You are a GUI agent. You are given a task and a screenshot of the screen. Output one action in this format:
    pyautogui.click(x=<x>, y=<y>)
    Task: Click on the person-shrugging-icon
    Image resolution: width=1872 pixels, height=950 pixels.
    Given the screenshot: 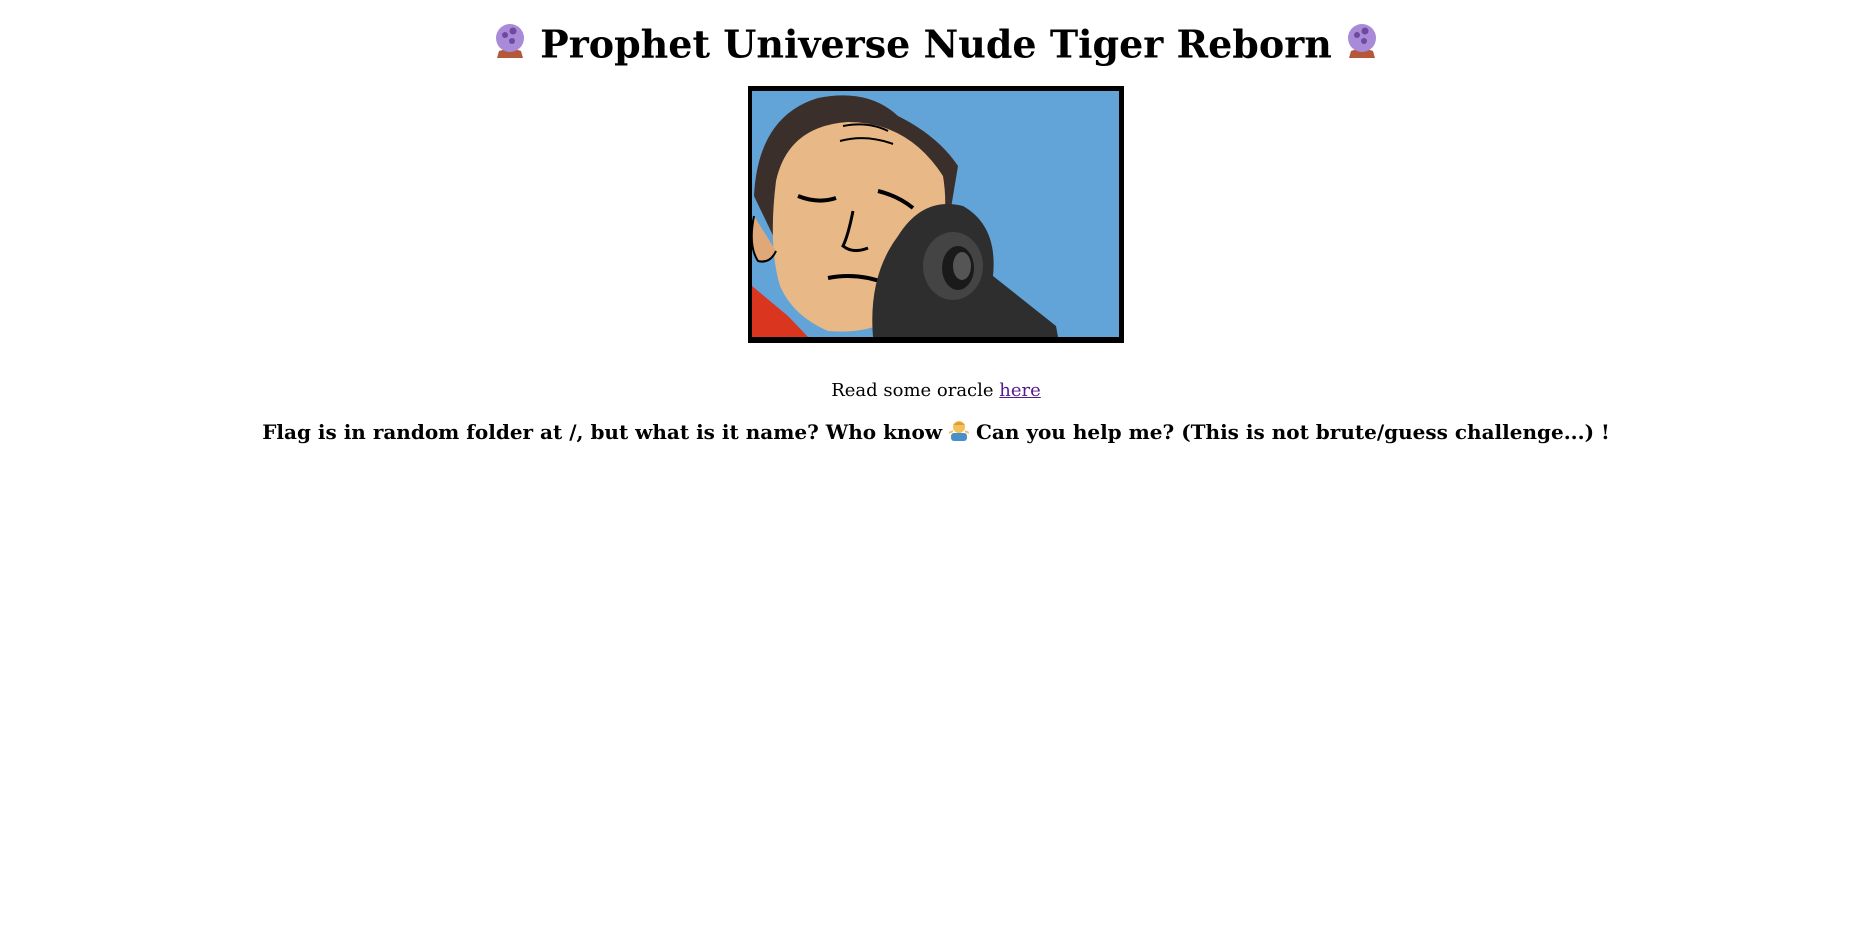 What is the action you would take?
    pyautogui.click(x=959, y=430)
    